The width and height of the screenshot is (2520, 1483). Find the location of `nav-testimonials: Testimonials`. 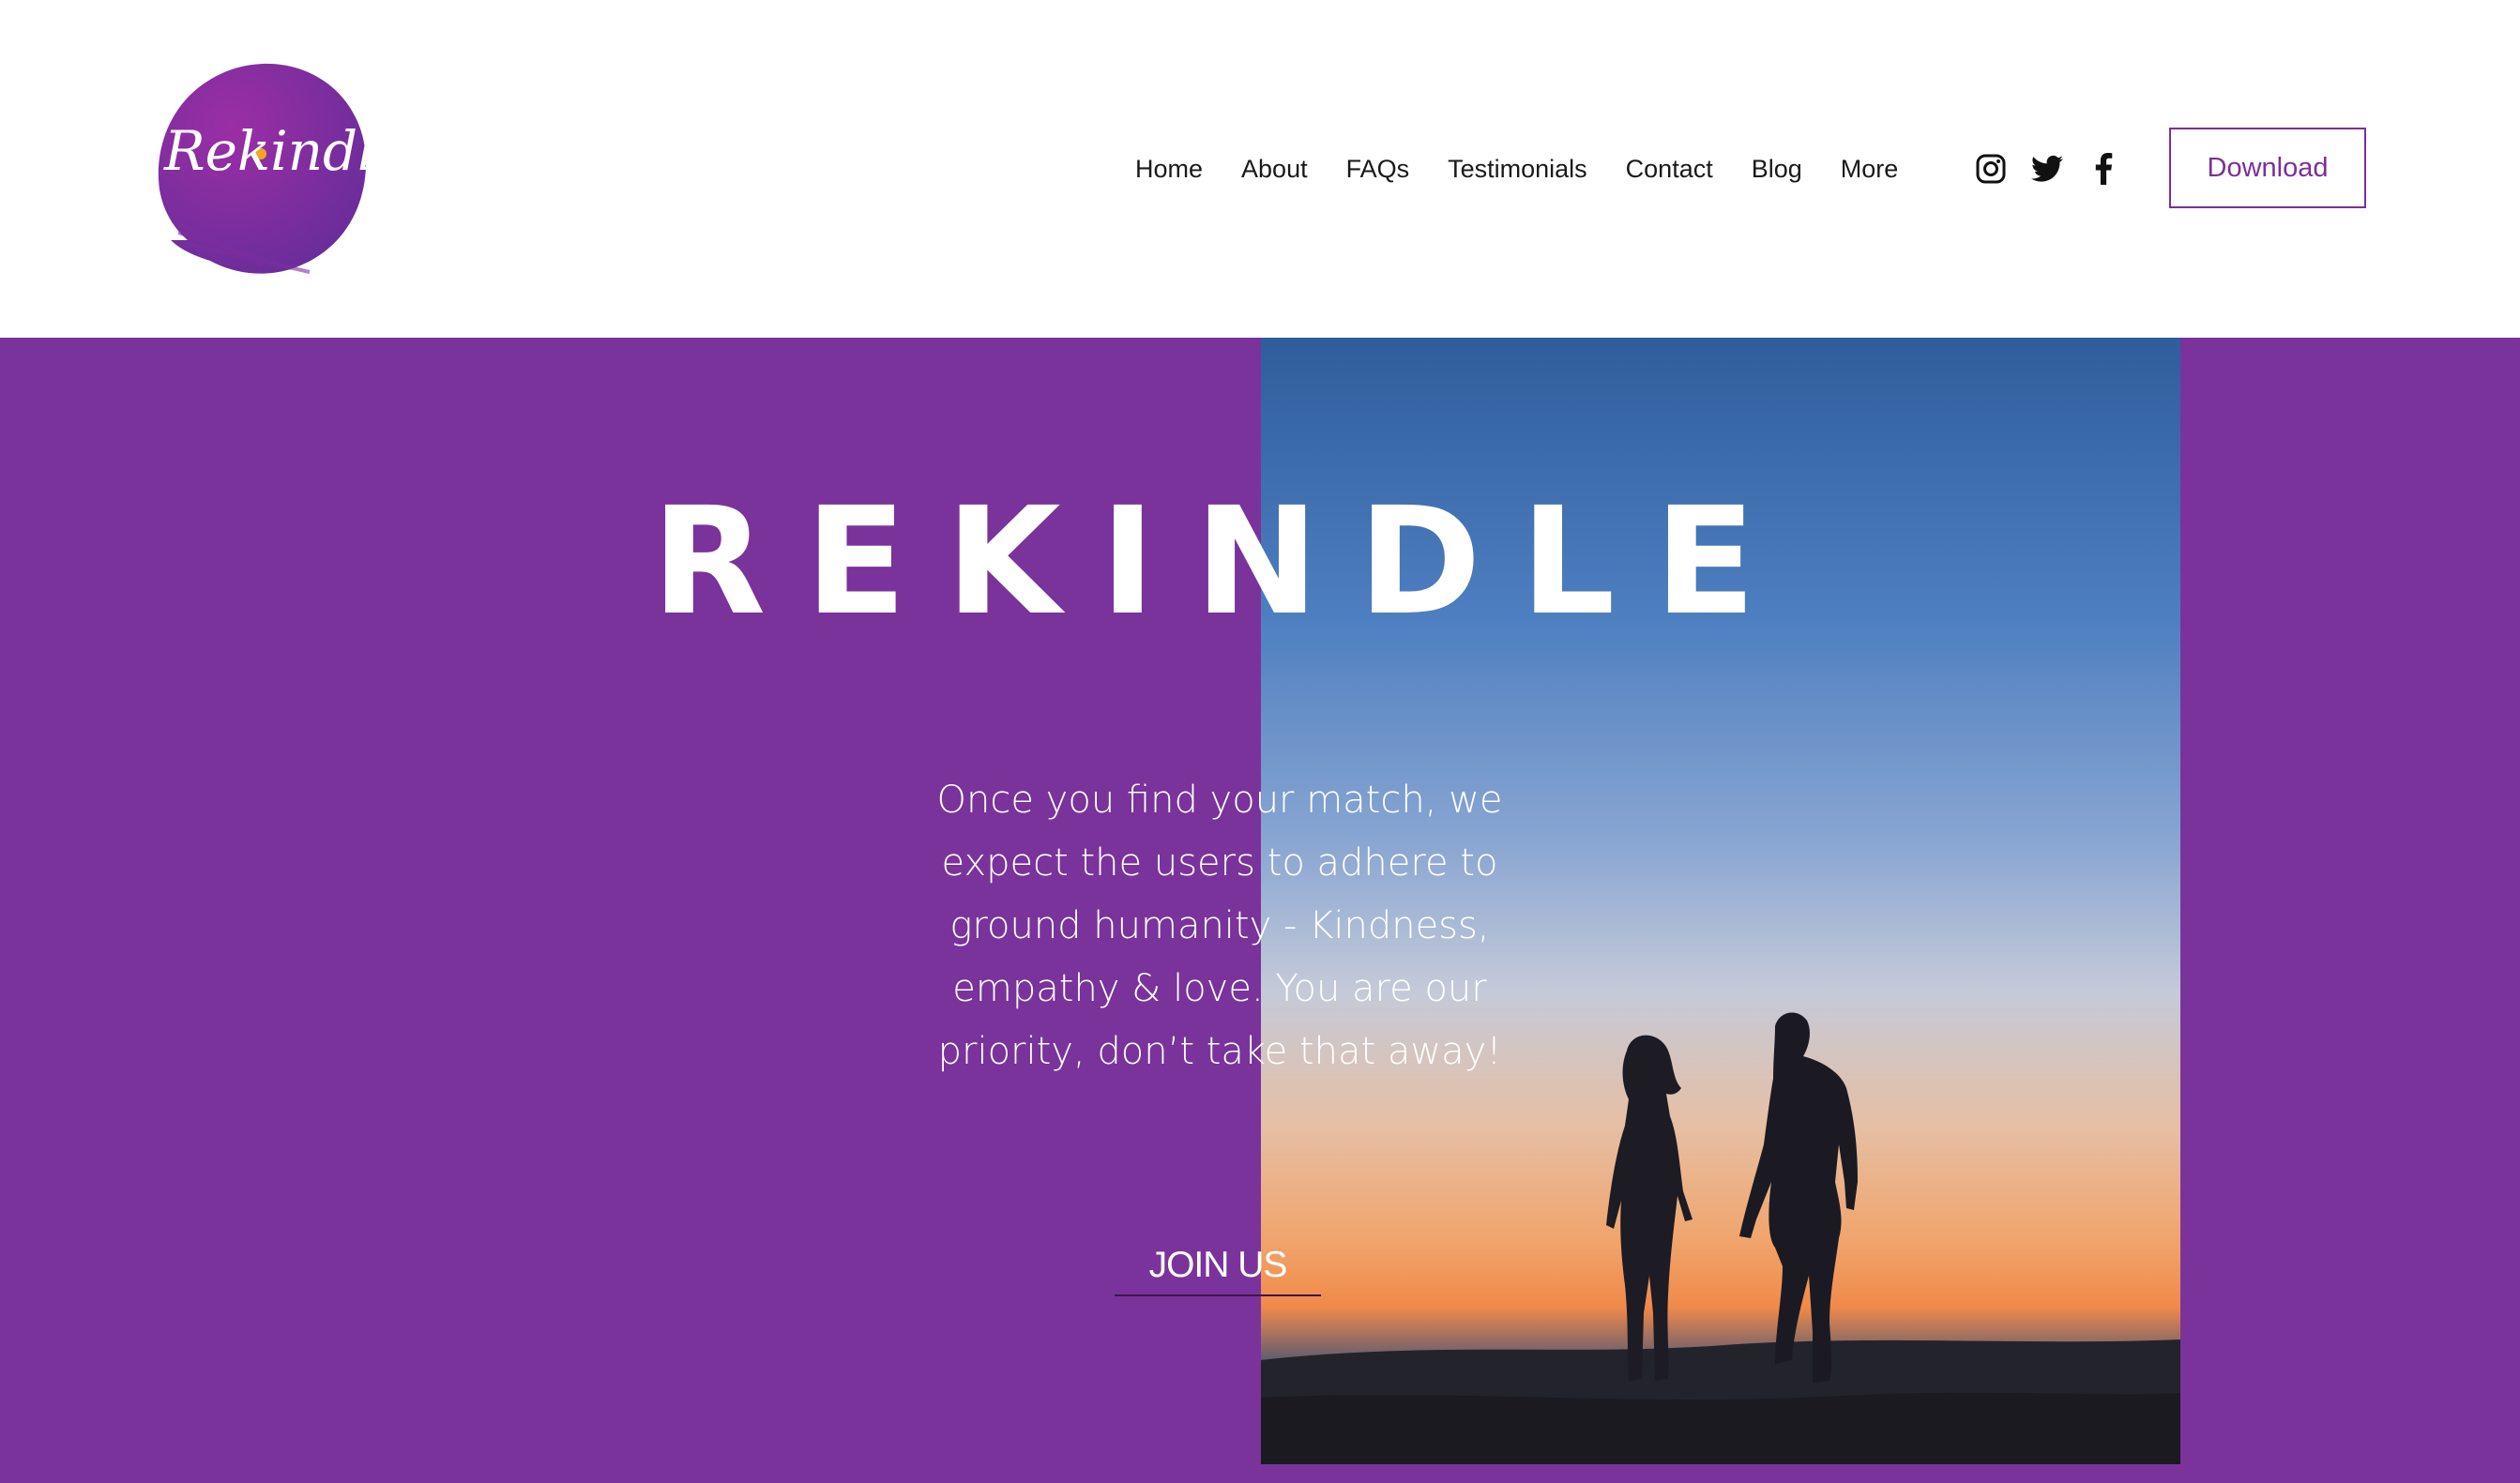

nav-testimonials: Testimonials is located at coordinates (1518, 169).